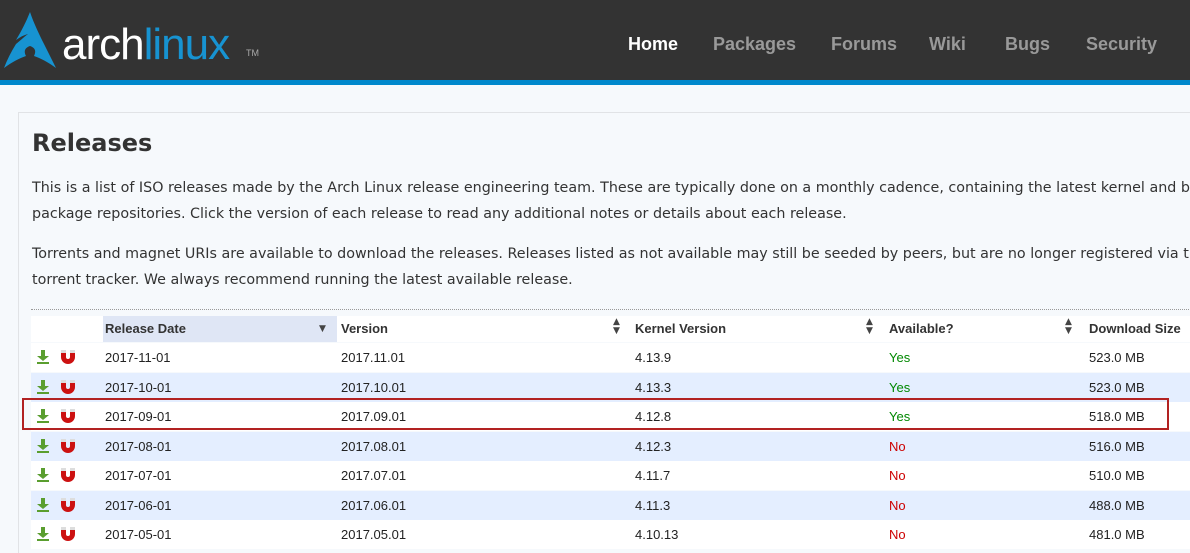 Image resolution: width=1190 pixels, height=553 pixels. Describe the element at coordinates (138, 475) in the screenshot. I see `release-date: 2017-07-01` at that location.